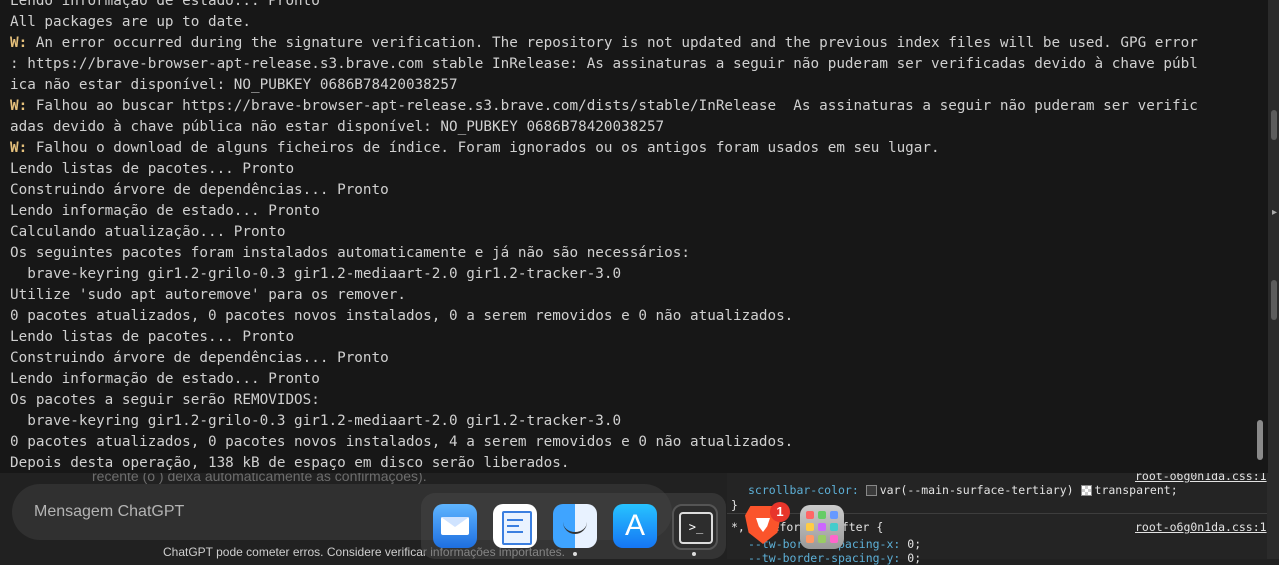 The height and width of the screenshot is (565, 1279). Describe the element at coordinates (1274, 125) in the screenshot. I see `devtools-scroll-thumb` at that location.